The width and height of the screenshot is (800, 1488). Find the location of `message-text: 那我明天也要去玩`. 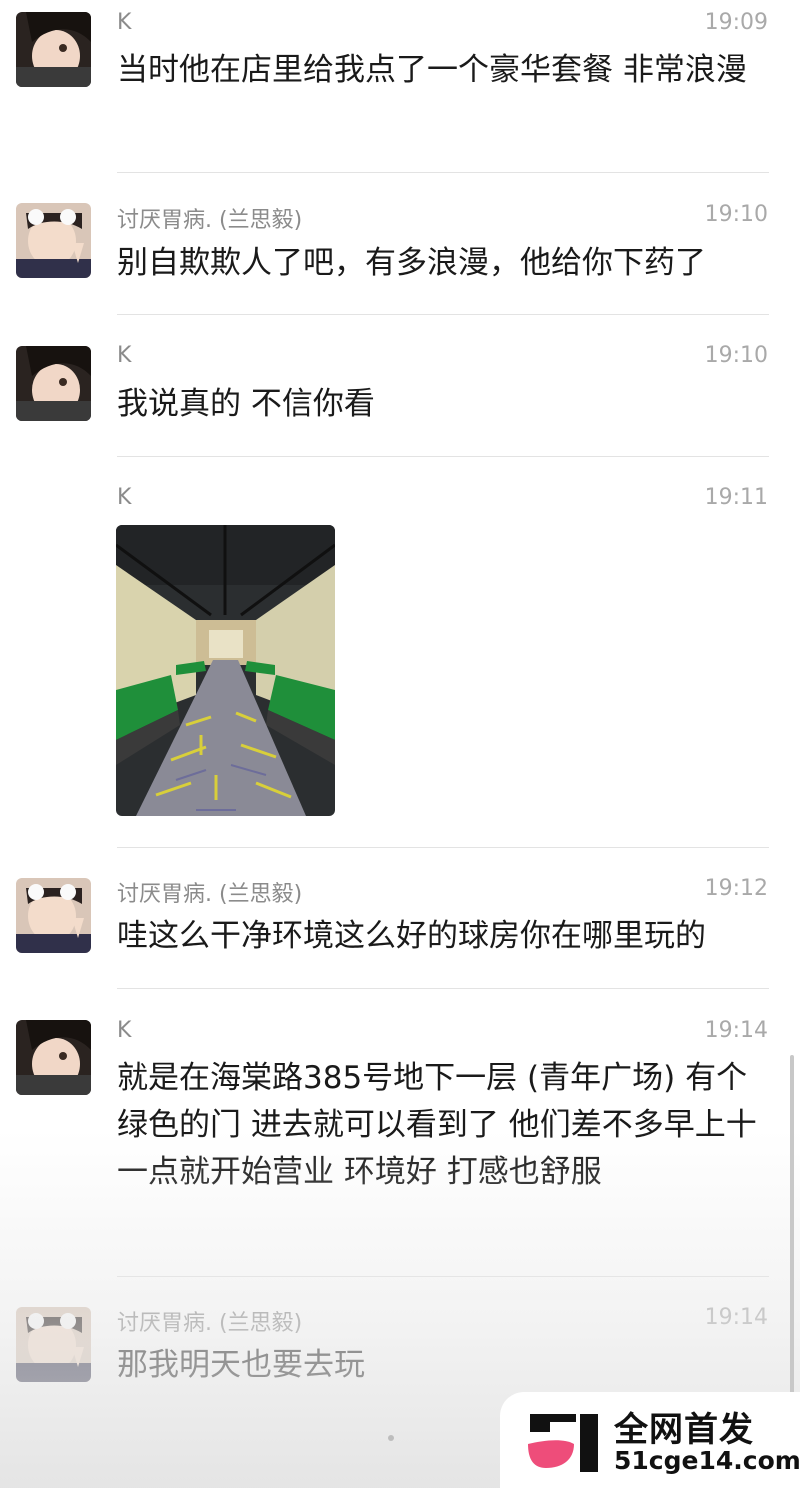

message-text: 那我明天也要去玩 is located at coordinates (442, 1365).